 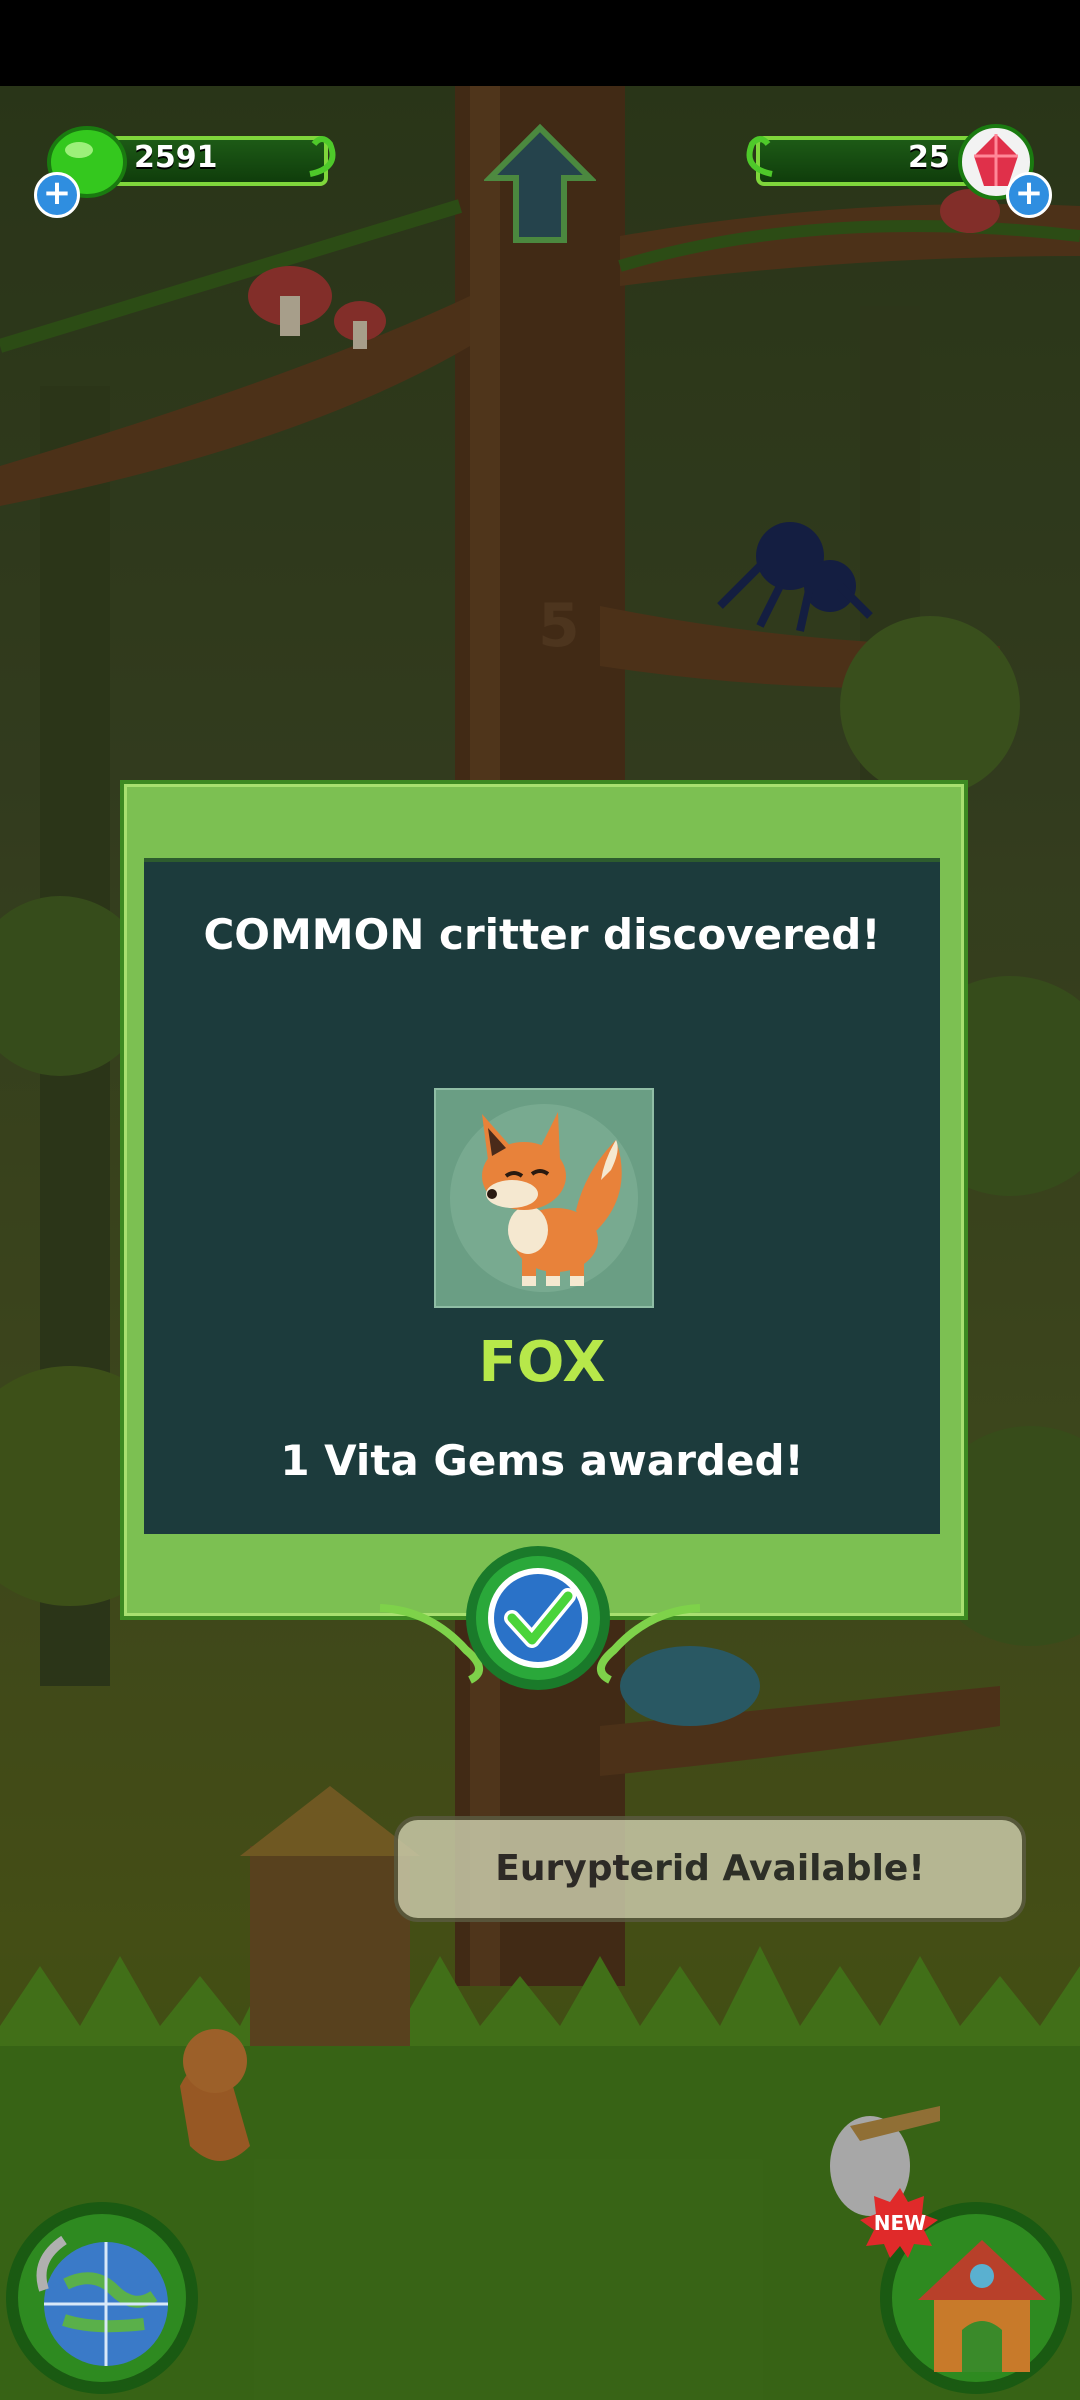 What do you see at coordinates (710, 1869) in the screenshot?
I see `availability-notification: Eurypterid Available!` at bounding box center [710, 1869].